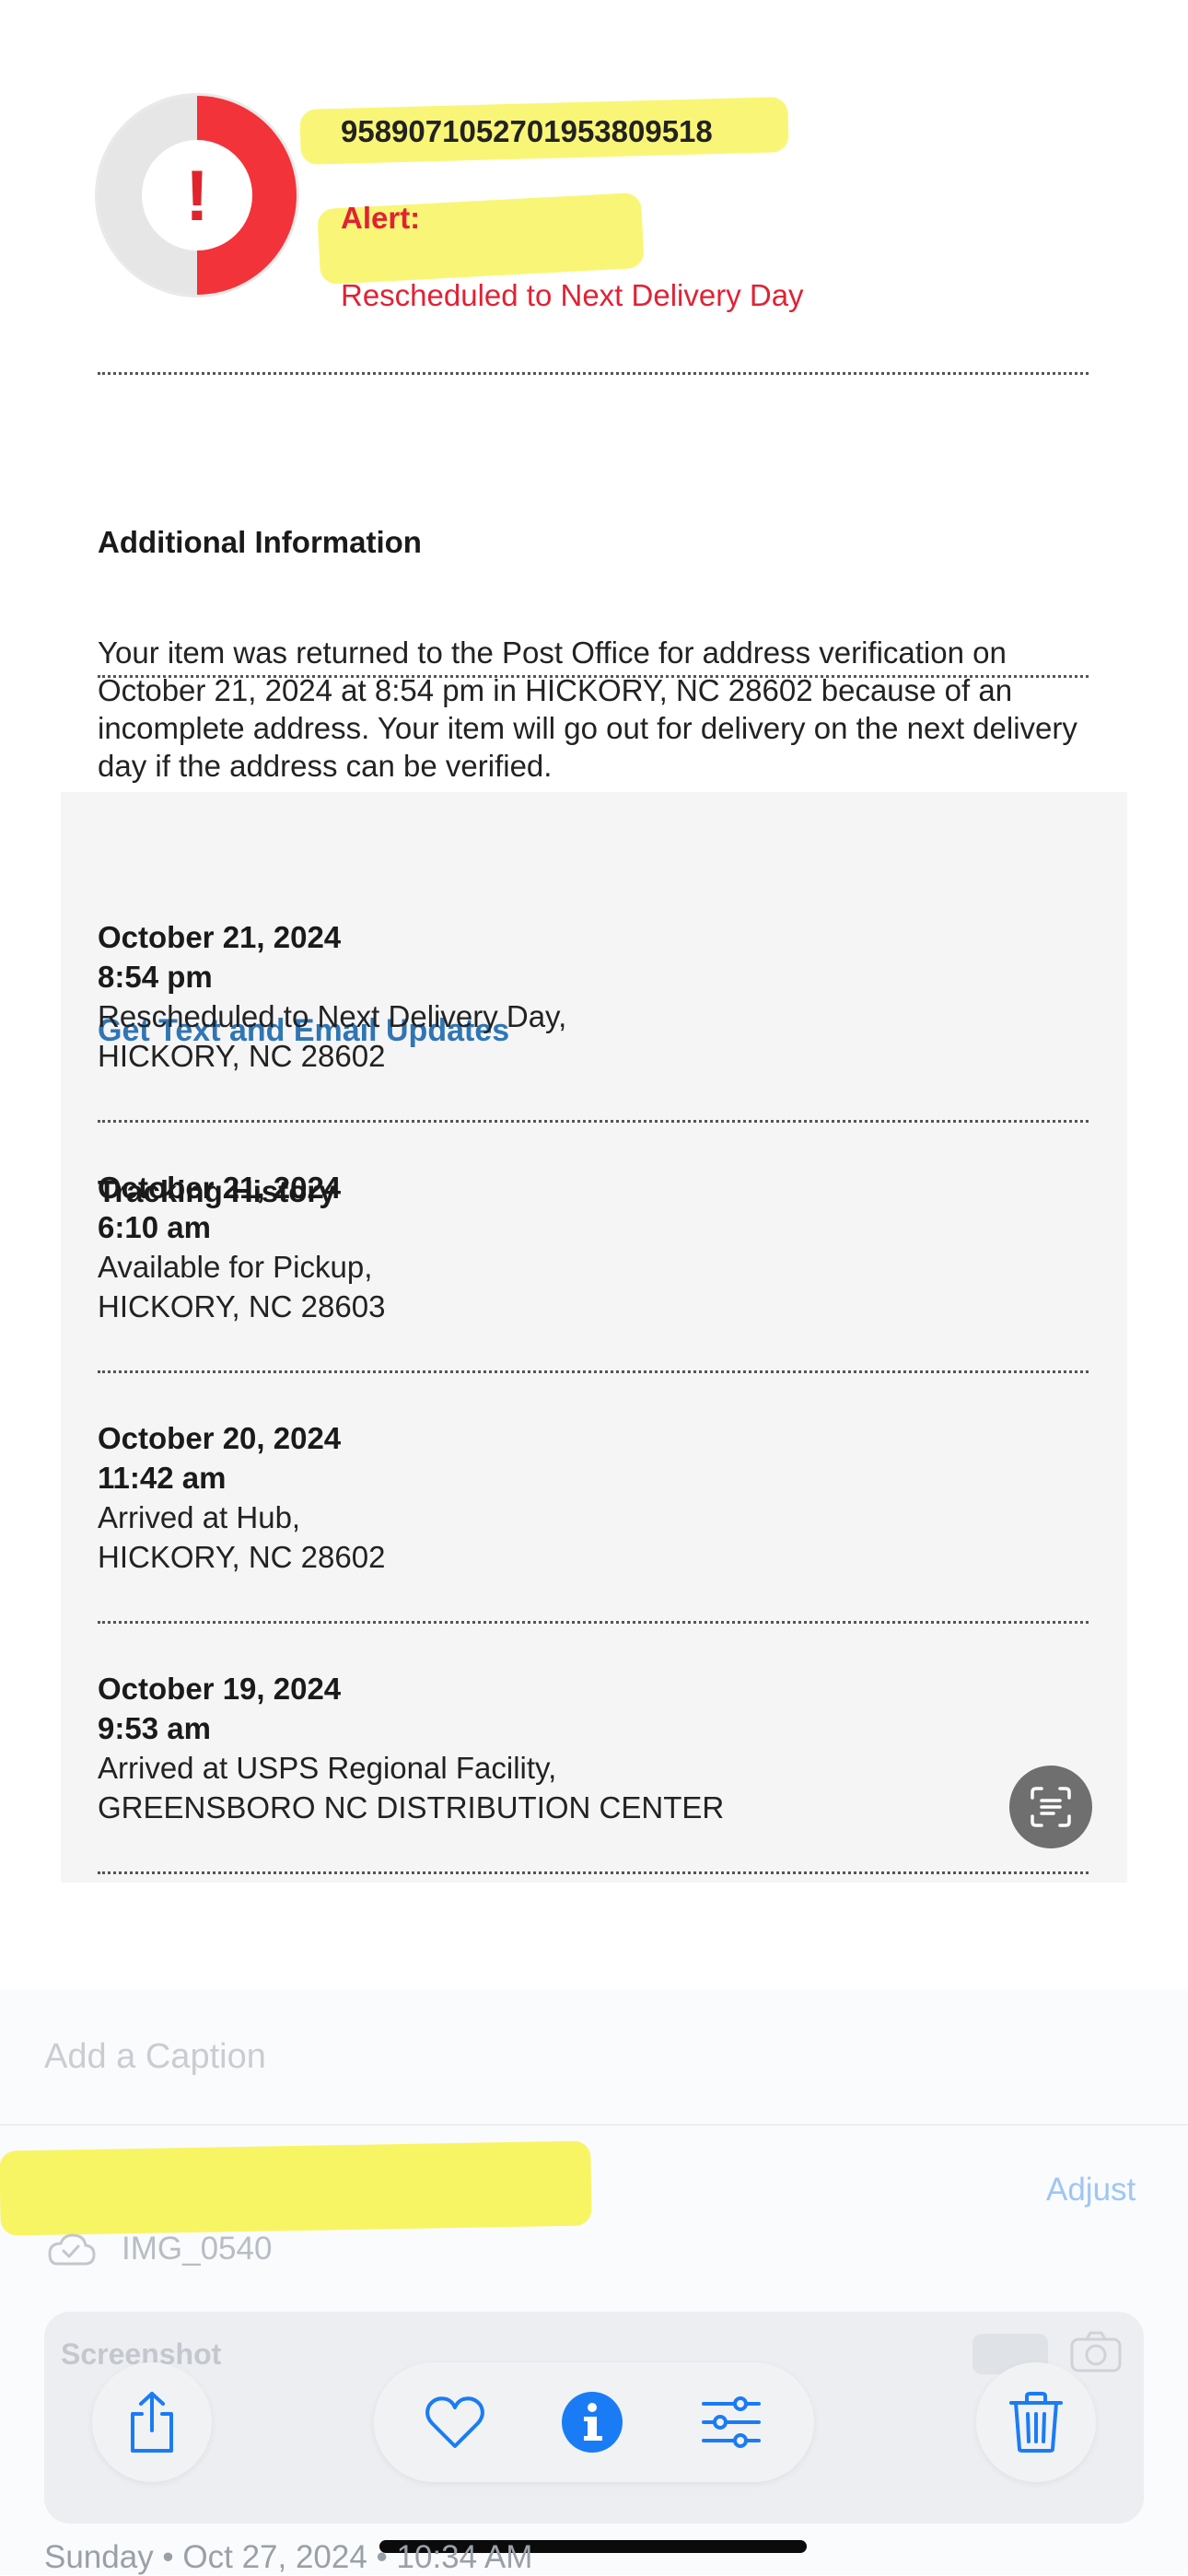  What do you see at coordinates (154, 1728) in the screenshot?
I see `event-time: 9:53 am` at bounding box center [154, 1728].